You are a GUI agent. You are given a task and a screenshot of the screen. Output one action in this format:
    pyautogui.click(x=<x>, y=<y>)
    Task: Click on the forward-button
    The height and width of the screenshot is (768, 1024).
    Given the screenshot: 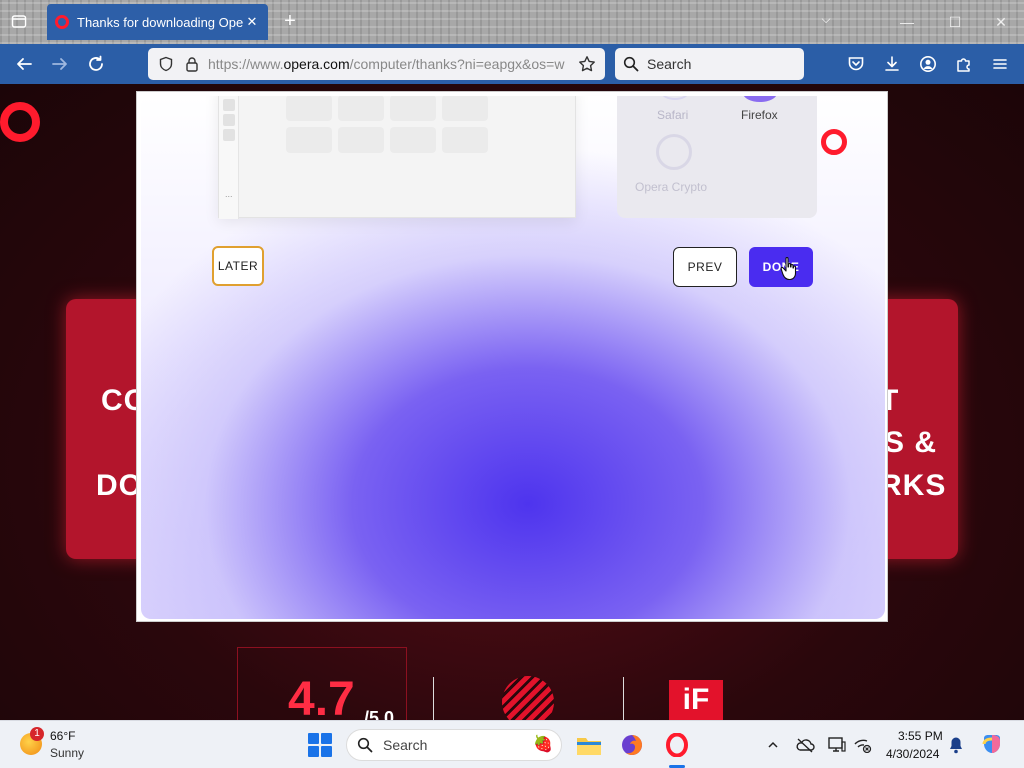 What is the action you would take?
    pyautogui.click(x=60, y=64)
    